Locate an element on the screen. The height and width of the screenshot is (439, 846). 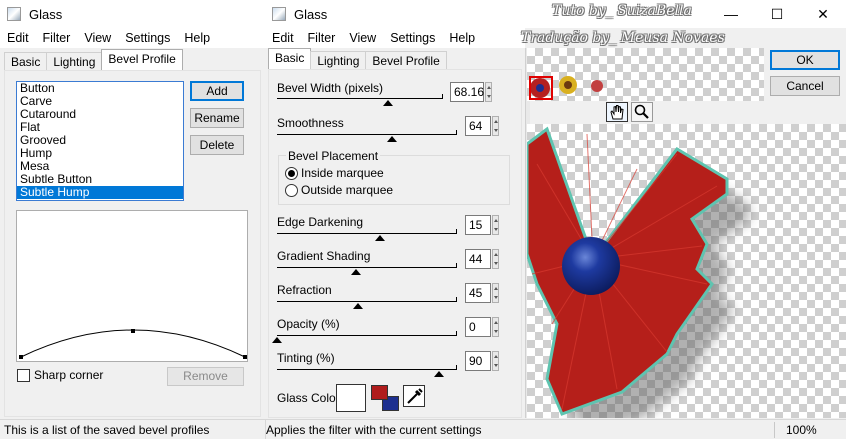
status-divider is located at coordinates (774, 430).